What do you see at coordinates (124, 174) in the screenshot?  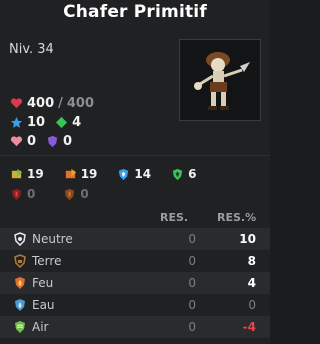 I see `blue-shield-icon` at bounding box center [124, 174].